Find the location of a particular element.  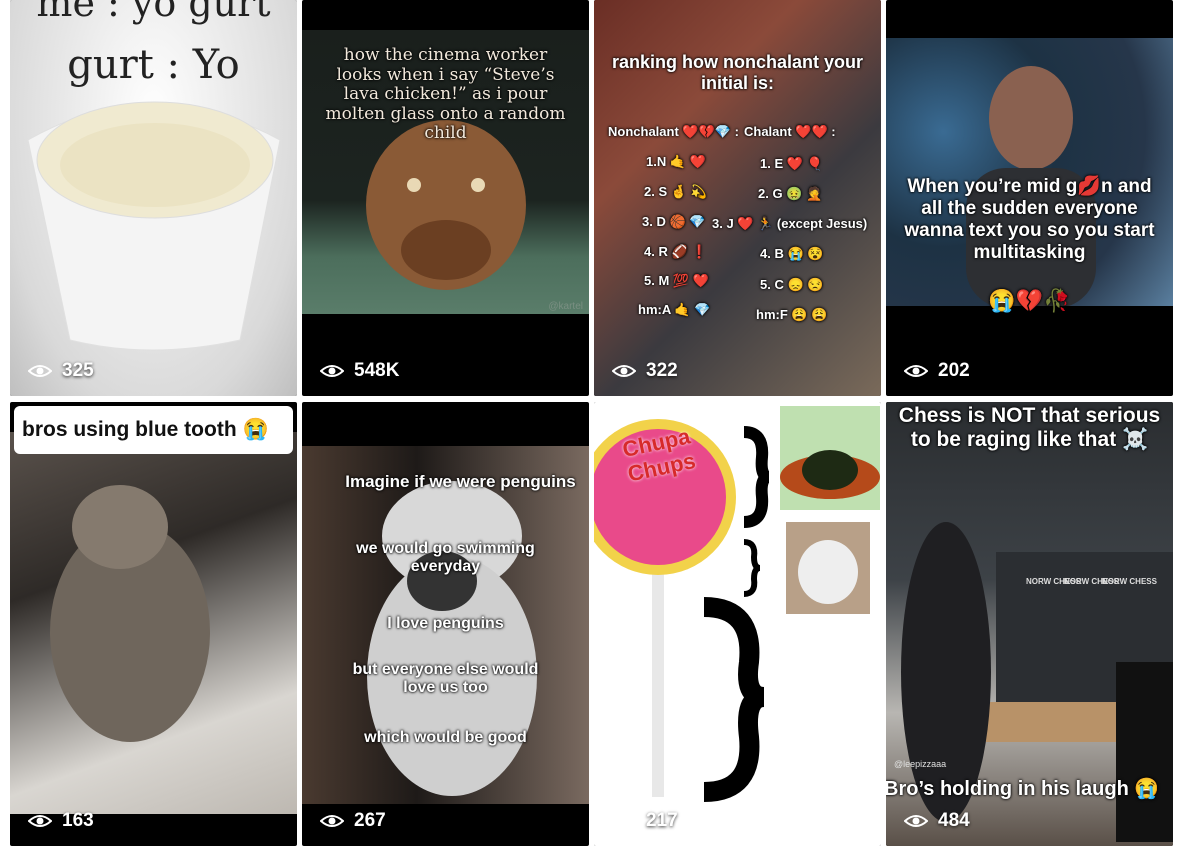

view-count-value: 325 is located at coordinates (78, 370).